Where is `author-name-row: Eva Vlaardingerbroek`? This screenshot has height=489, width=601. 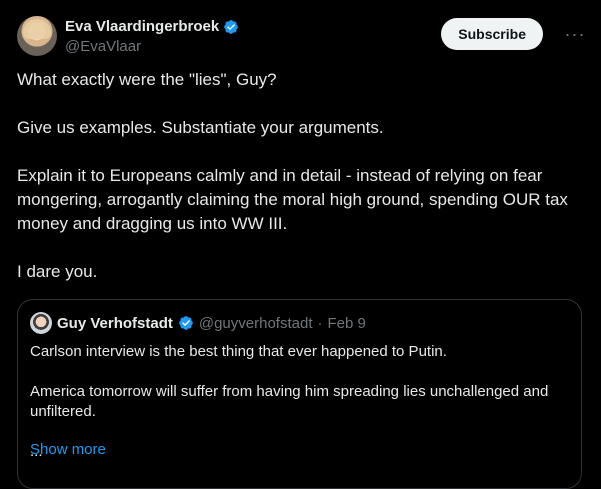
author-name-row: Eva Vlaardingerbroek is located at coordinates (152, 26).